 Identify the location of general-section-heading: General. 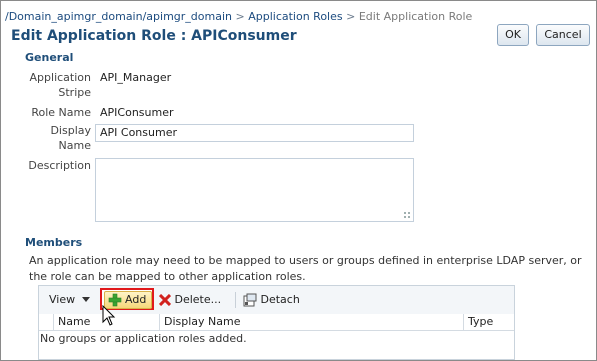
(49, 57).